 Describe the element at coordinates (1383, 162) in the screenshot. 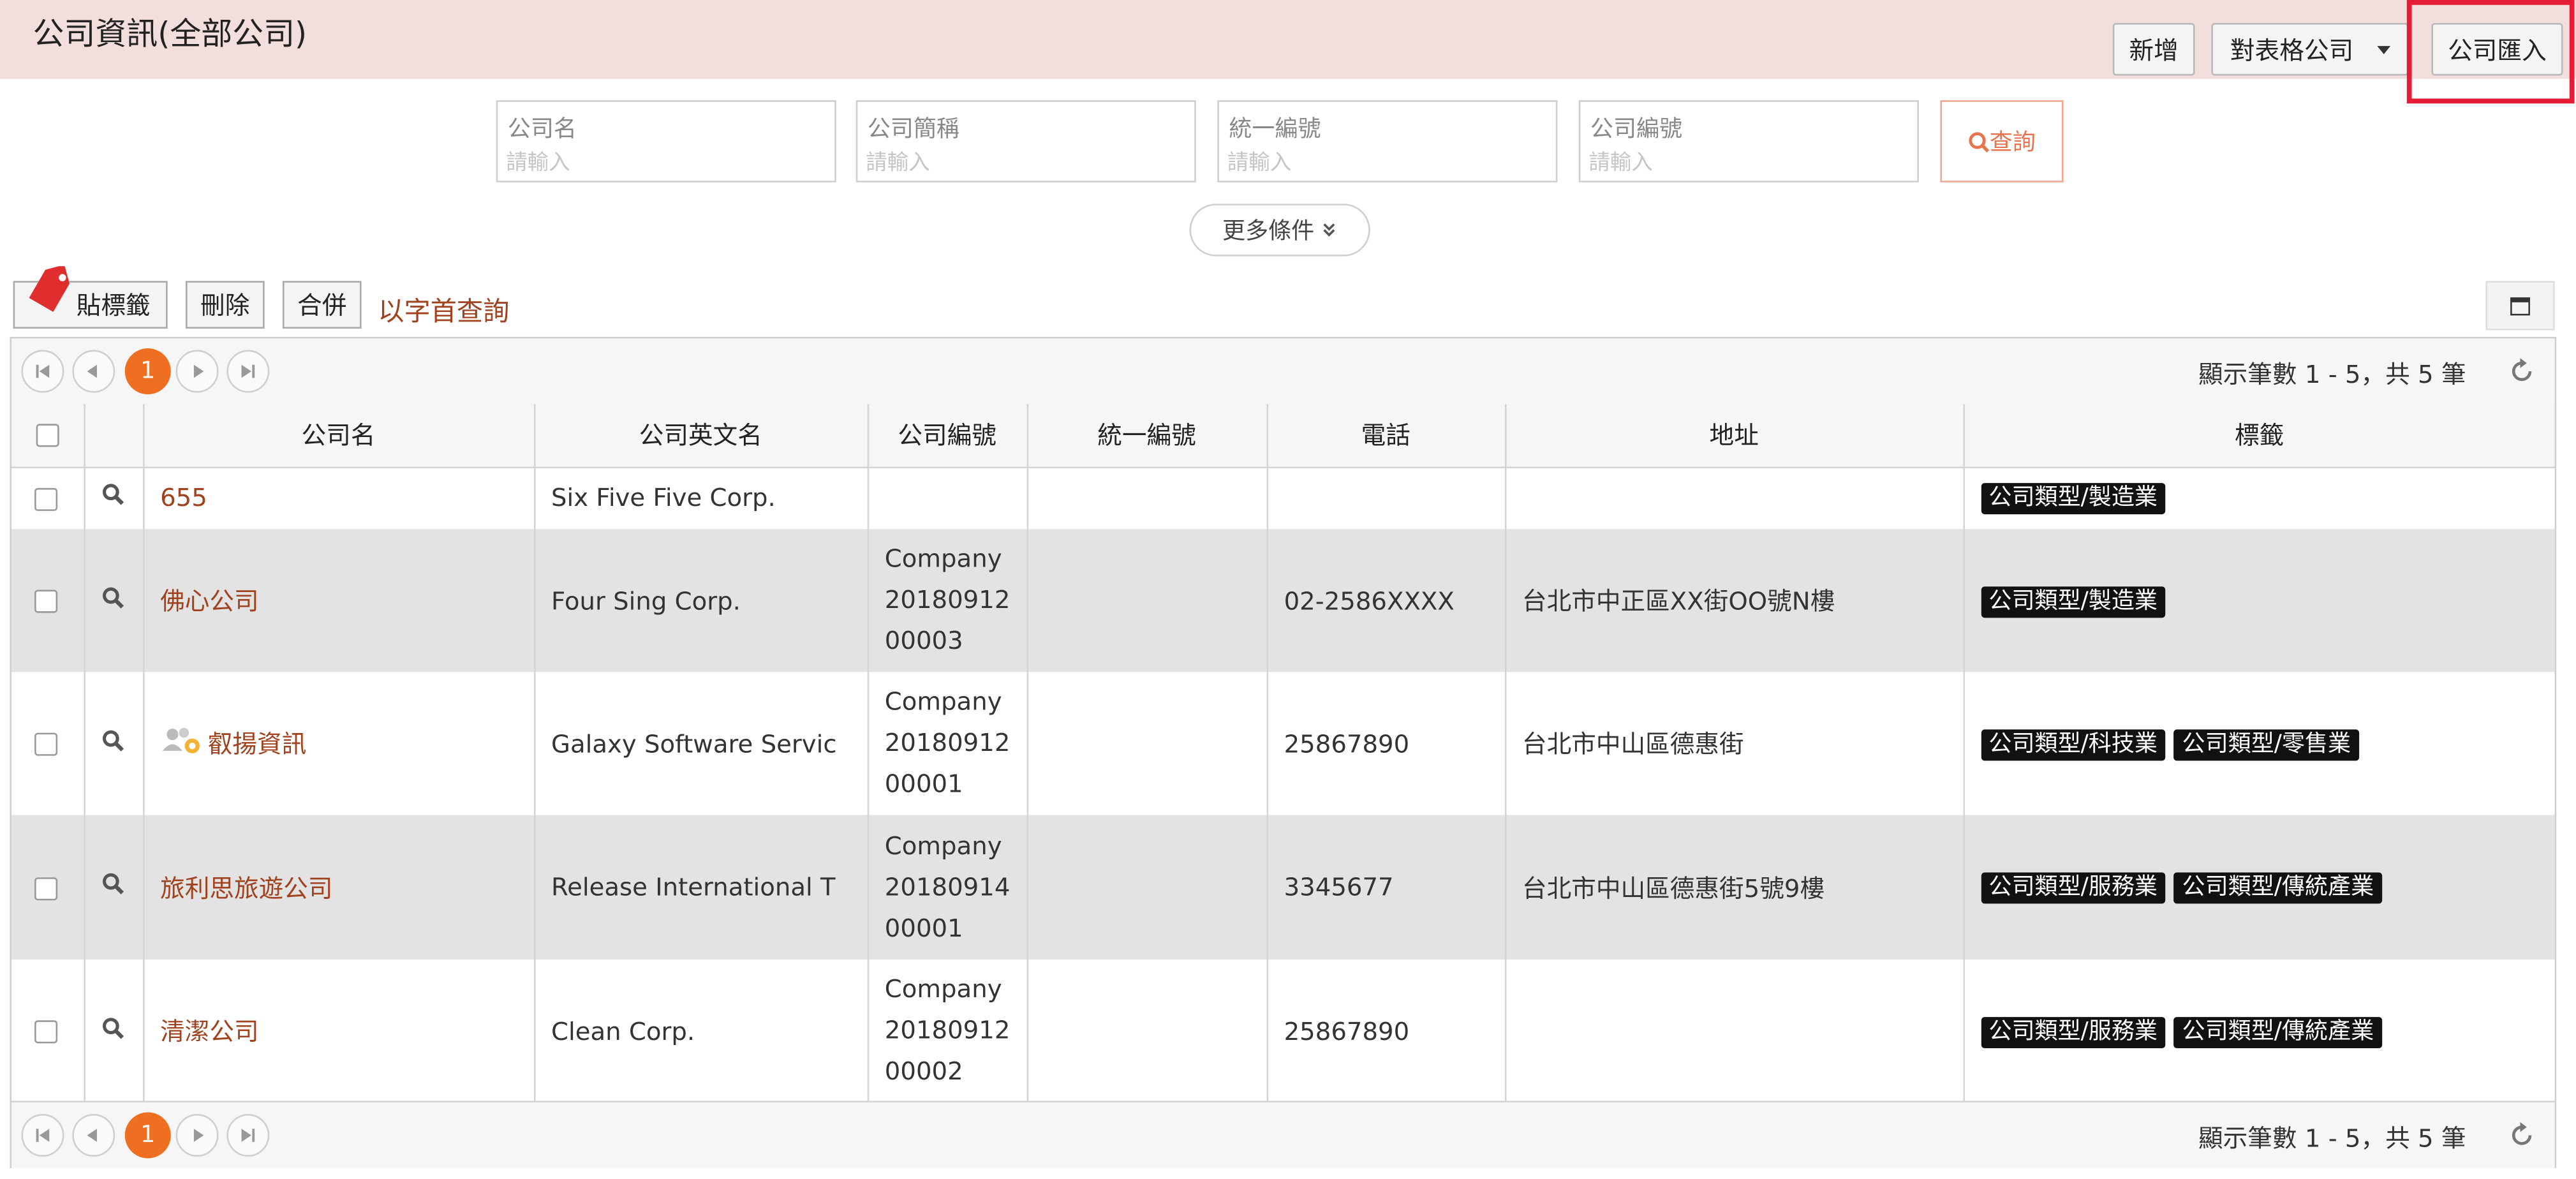

I see `tax-id-input` at that location.